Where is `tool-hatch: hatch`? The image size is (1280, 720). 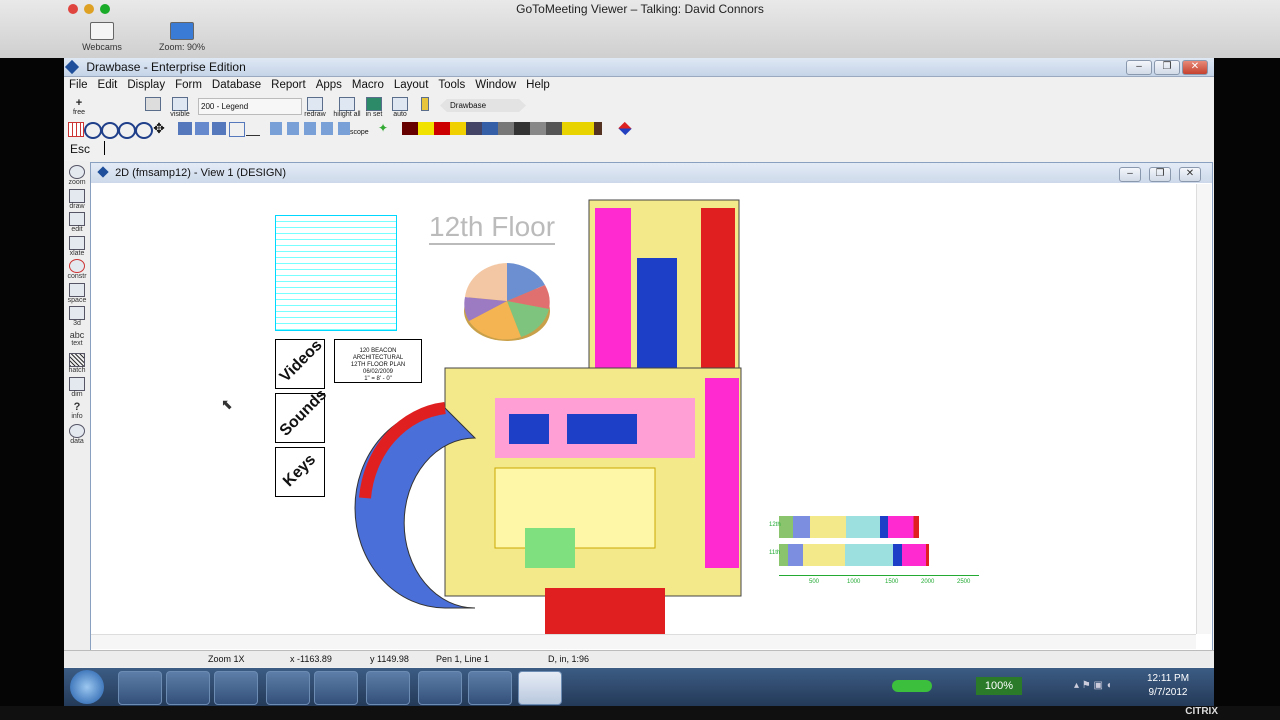
tool-hatch: hatch is located at coordinates (77, 363).